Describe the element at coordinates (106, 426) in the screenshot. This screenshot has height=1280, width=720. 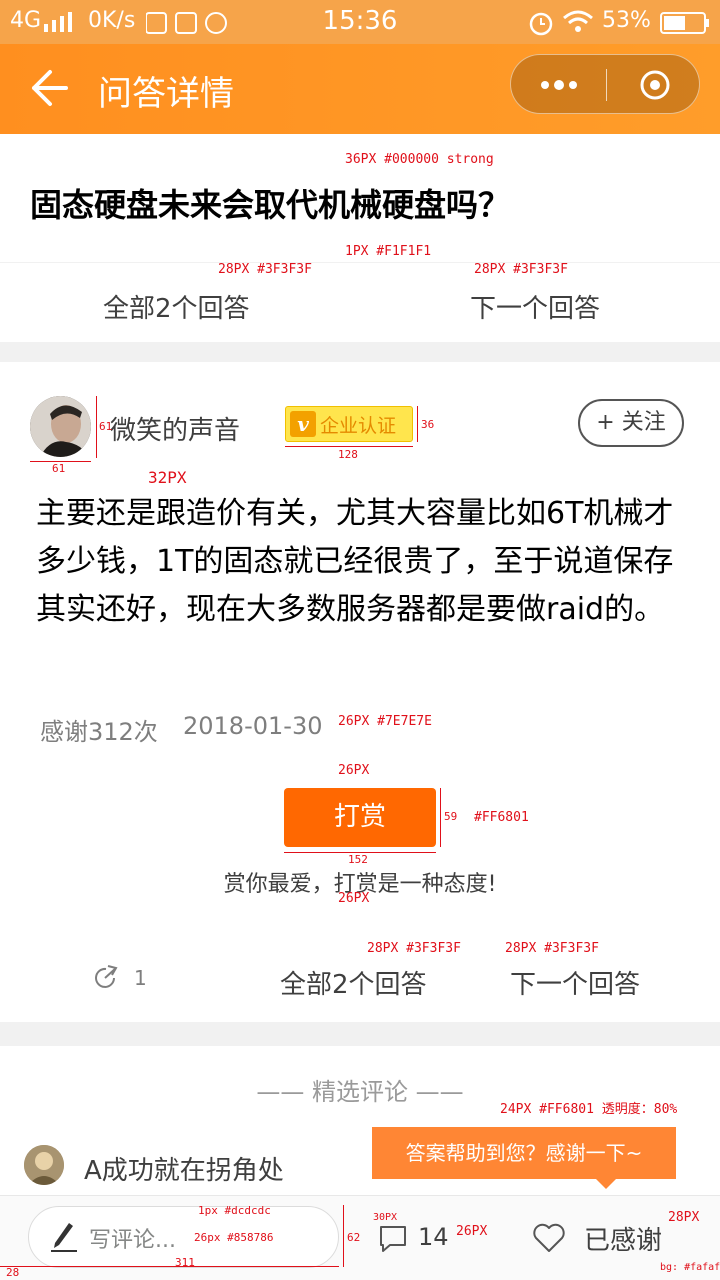
I see `annotation-avatar-height: 61` at that location.